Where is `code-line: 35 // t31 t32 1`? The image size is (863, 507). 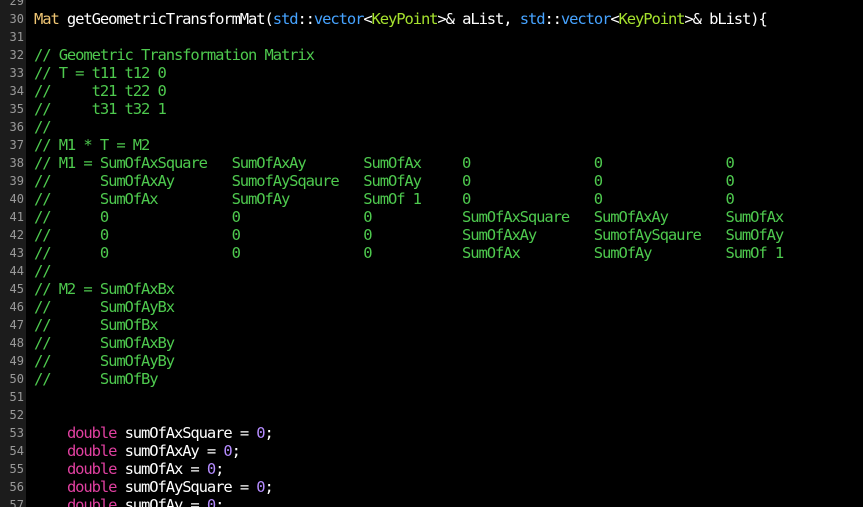
code-line: 35 // t31 t32 1 is located at coordinates (431, 109).